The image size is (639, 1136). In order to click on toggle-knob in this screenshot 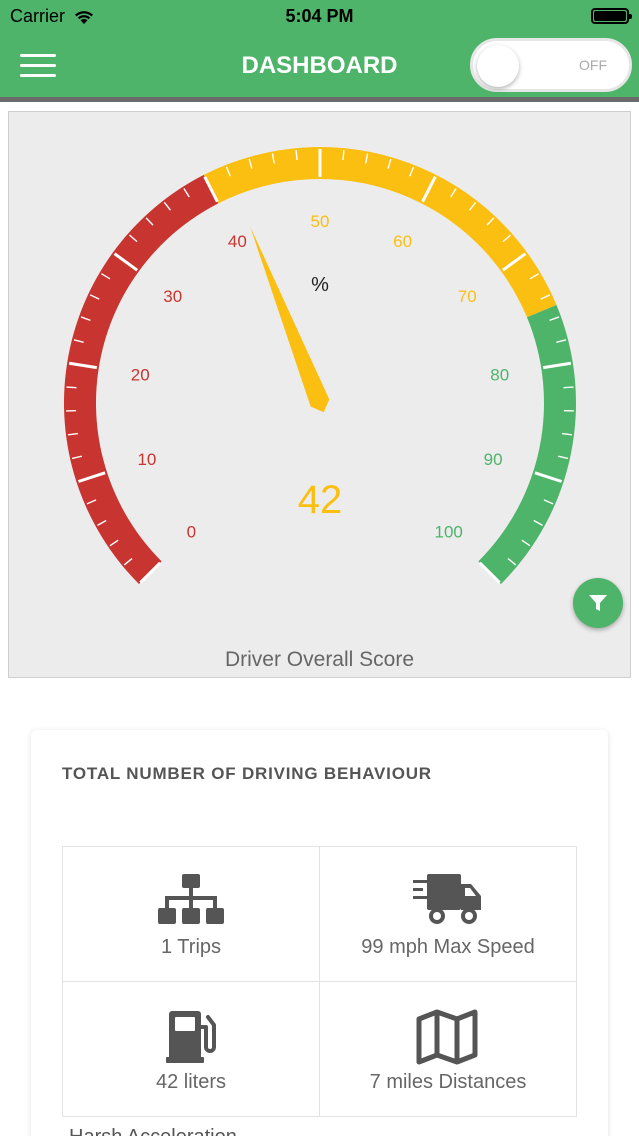, I will do `click(498, 66)`.